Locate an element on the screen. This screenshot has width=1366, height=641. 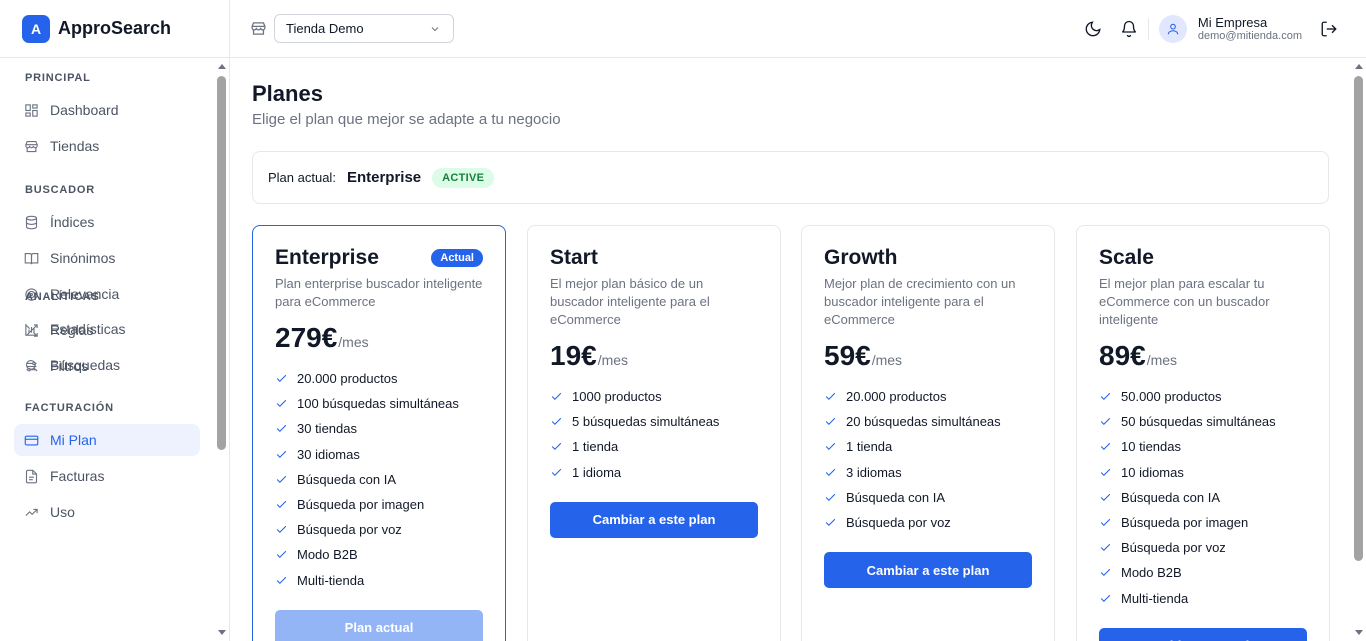
main-scrollbar is located at coordinates (1359, 349).